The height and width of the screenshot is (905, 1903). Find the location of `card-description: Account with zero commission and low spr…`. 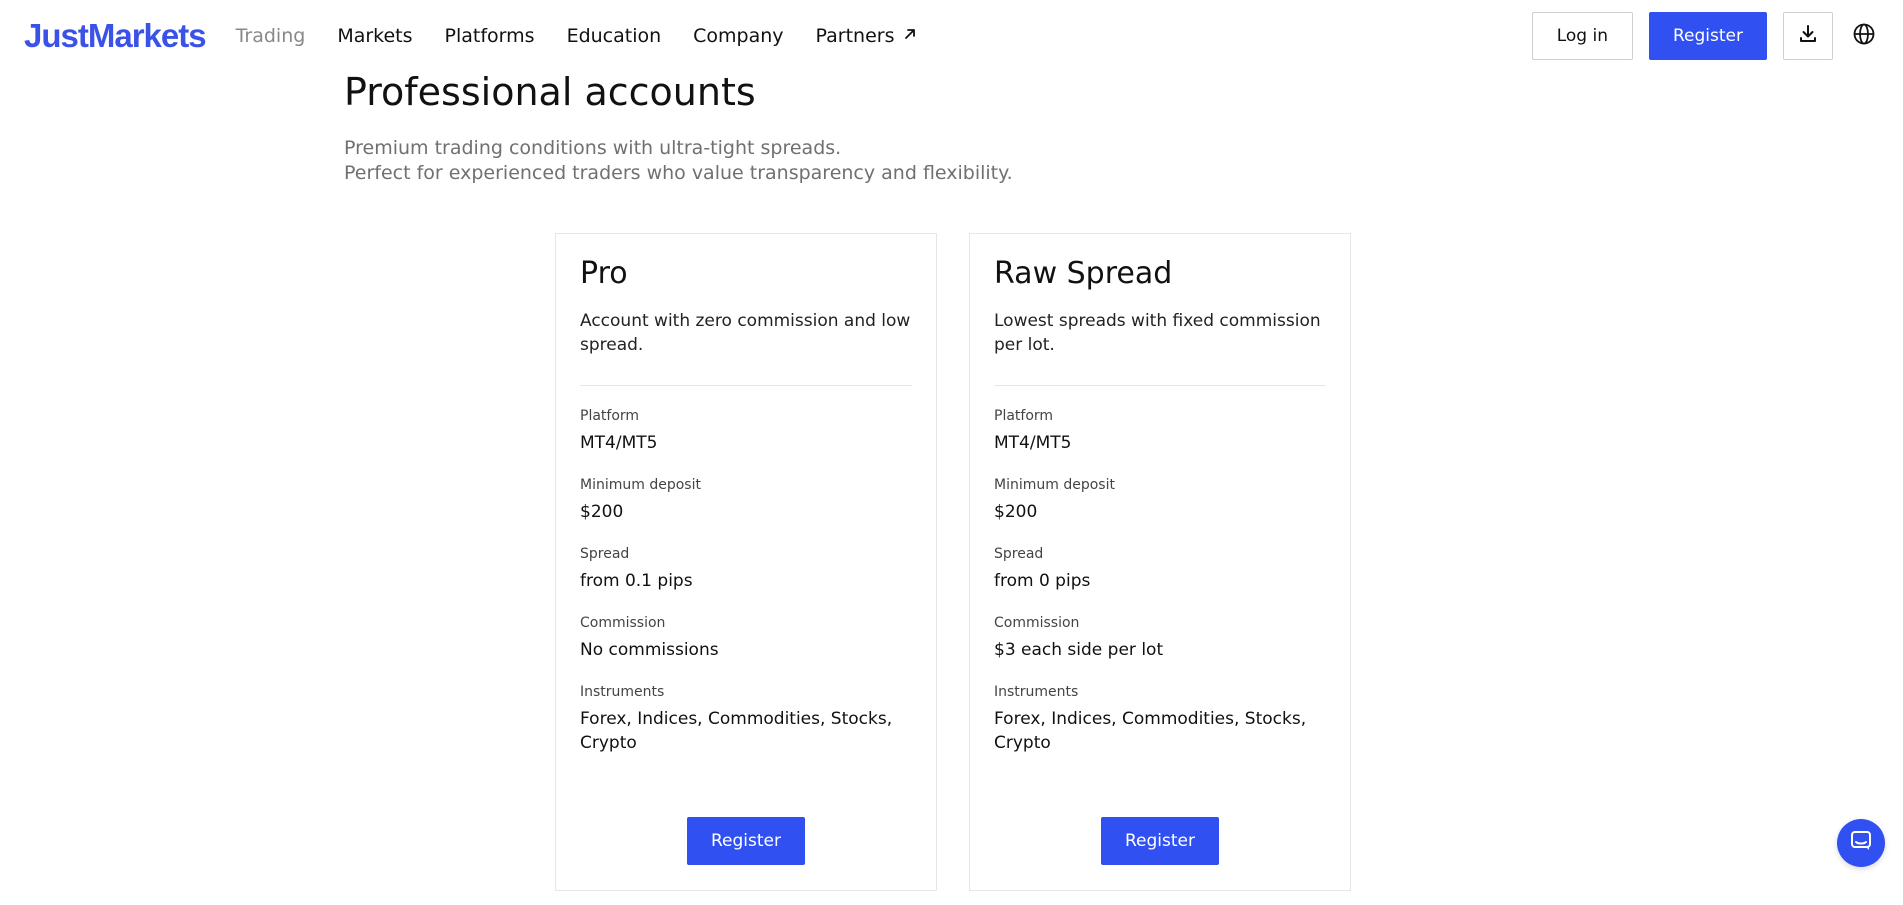

card-description: Account with zero commission and low spr… is located at coordinates (745, 333).